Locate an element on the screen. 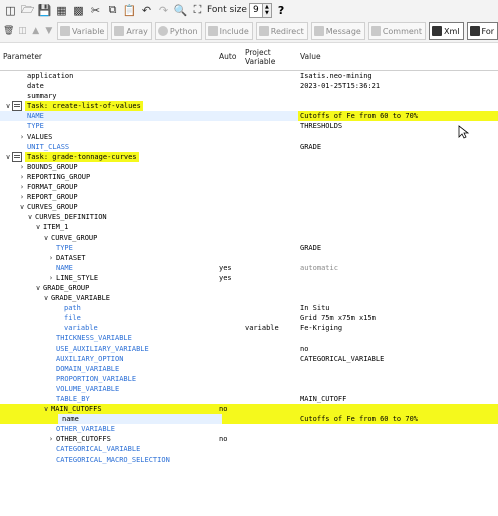 This screenshot has width=498, height=516. row-name: NAME is located at coordinates (35, 116).